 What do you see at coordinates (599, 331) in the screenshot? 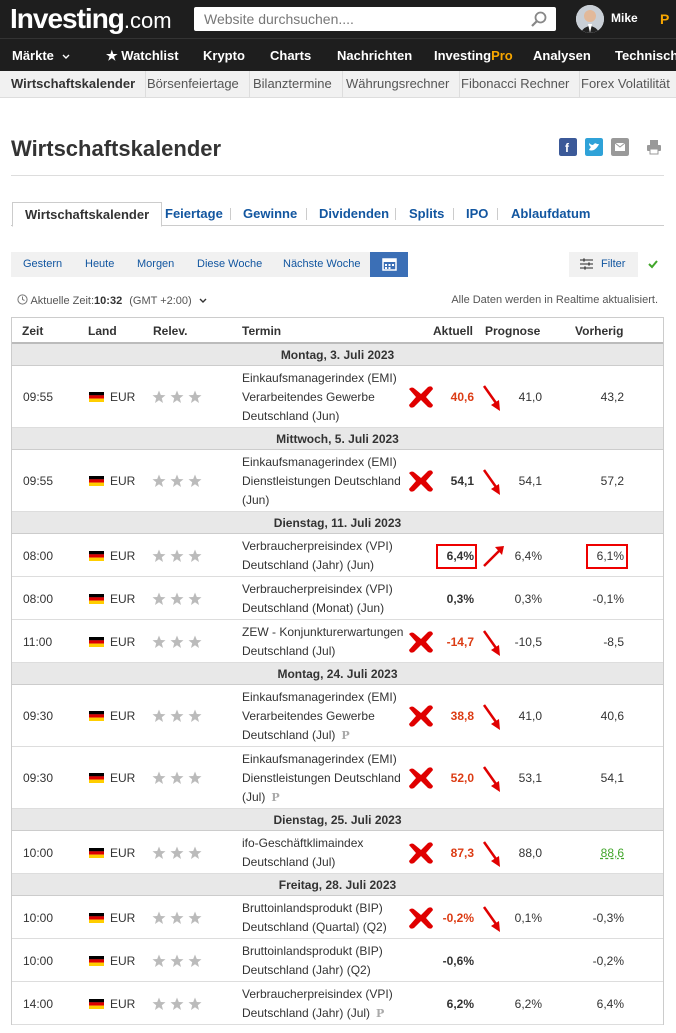
I see `col-vorherig: Vorherig` at bounding box center [599, 331].